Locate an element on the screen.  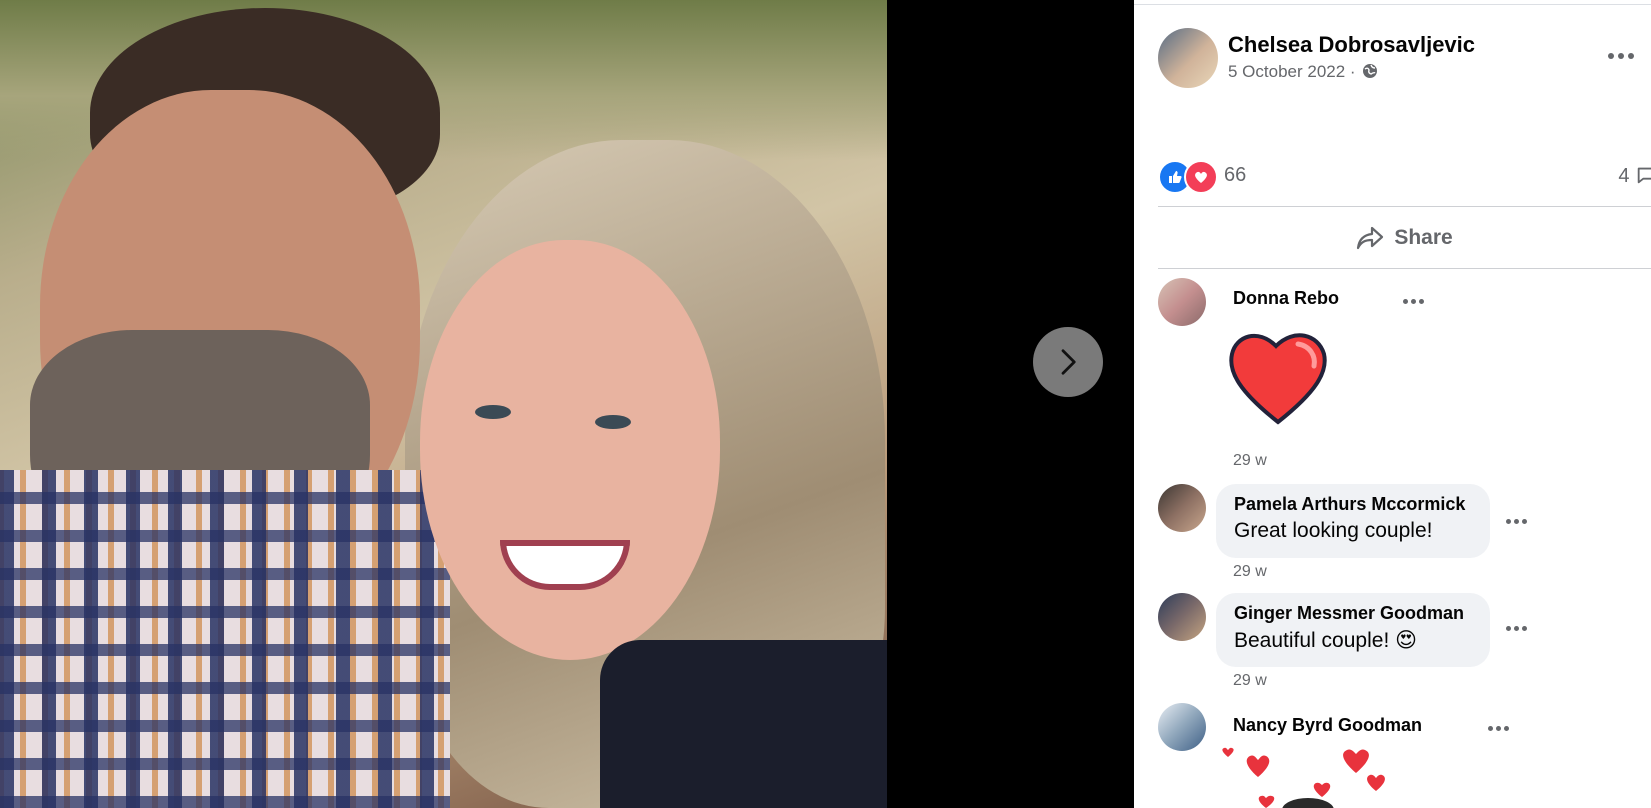
hearts-sticker is located at coordinates (1308, 777).